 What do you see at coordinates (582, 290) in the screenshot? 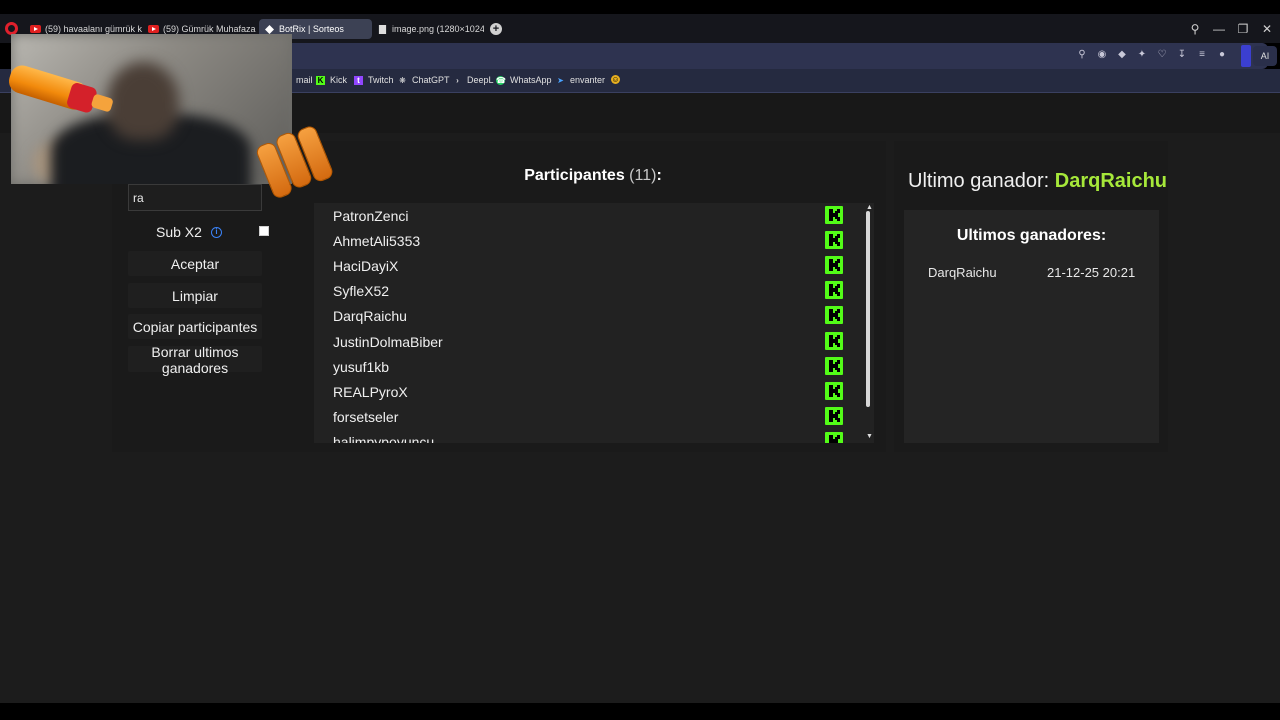
I see `participant-row: SyfleX52` at bounding box center [582, 290].